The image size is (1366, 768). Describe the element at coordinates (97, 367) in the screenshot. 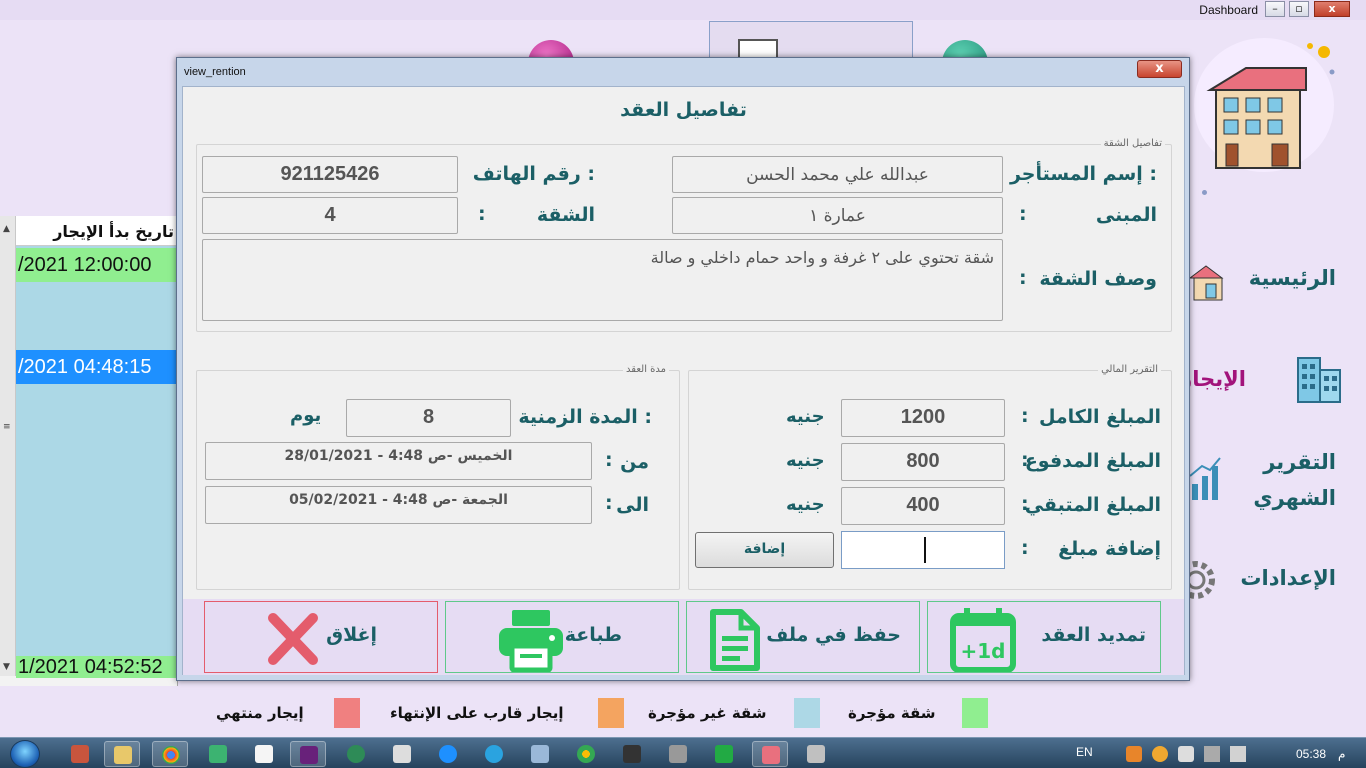

I see `grid-row-selected: /2021 04:48:15` at that location.